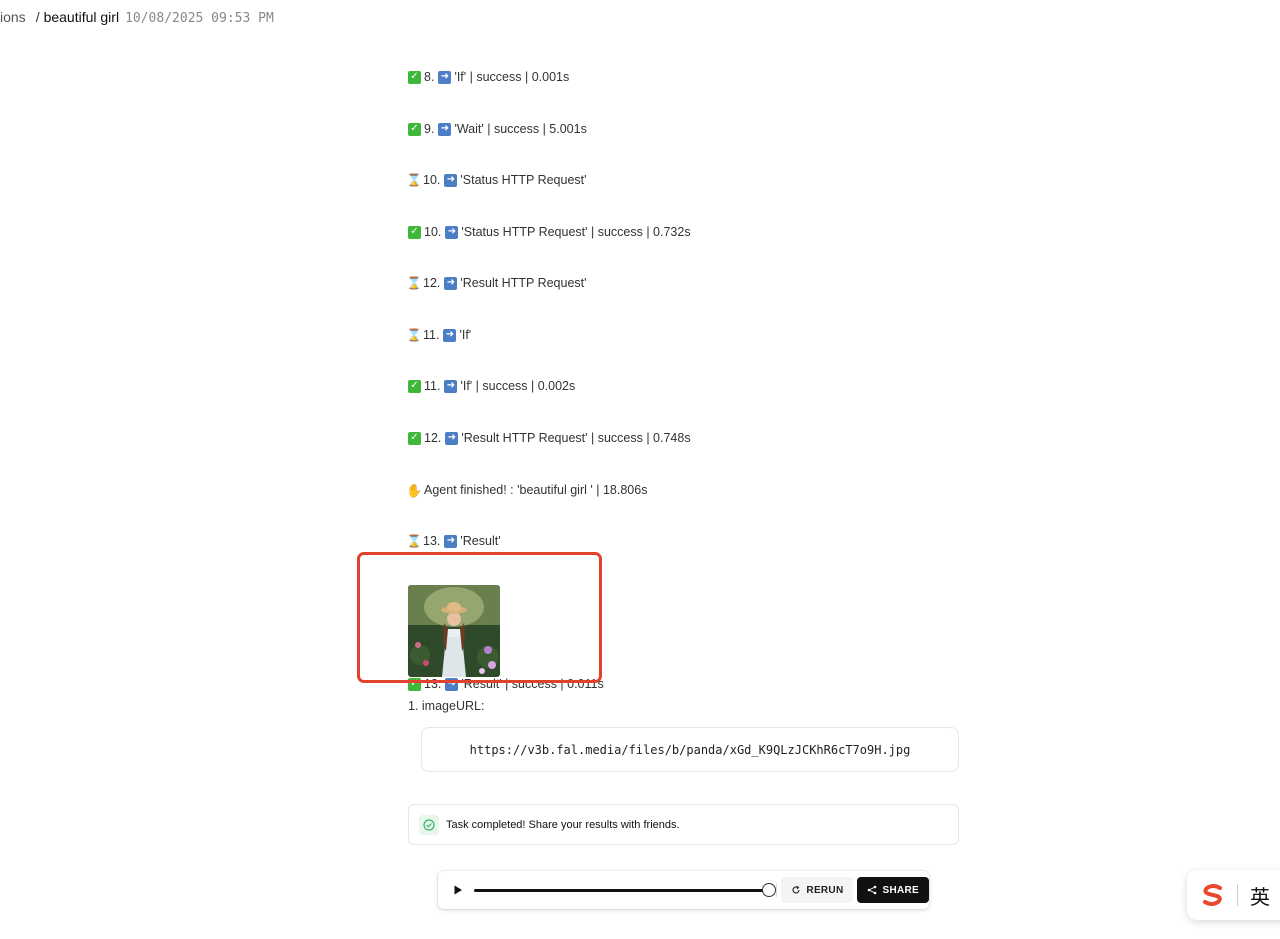 The height and width of the screenshot is (939, 1280). What do you see at coordinates (480, 541) in the screenshot?
I see `log-text: 'Result'` at bounding box center [480, 541].